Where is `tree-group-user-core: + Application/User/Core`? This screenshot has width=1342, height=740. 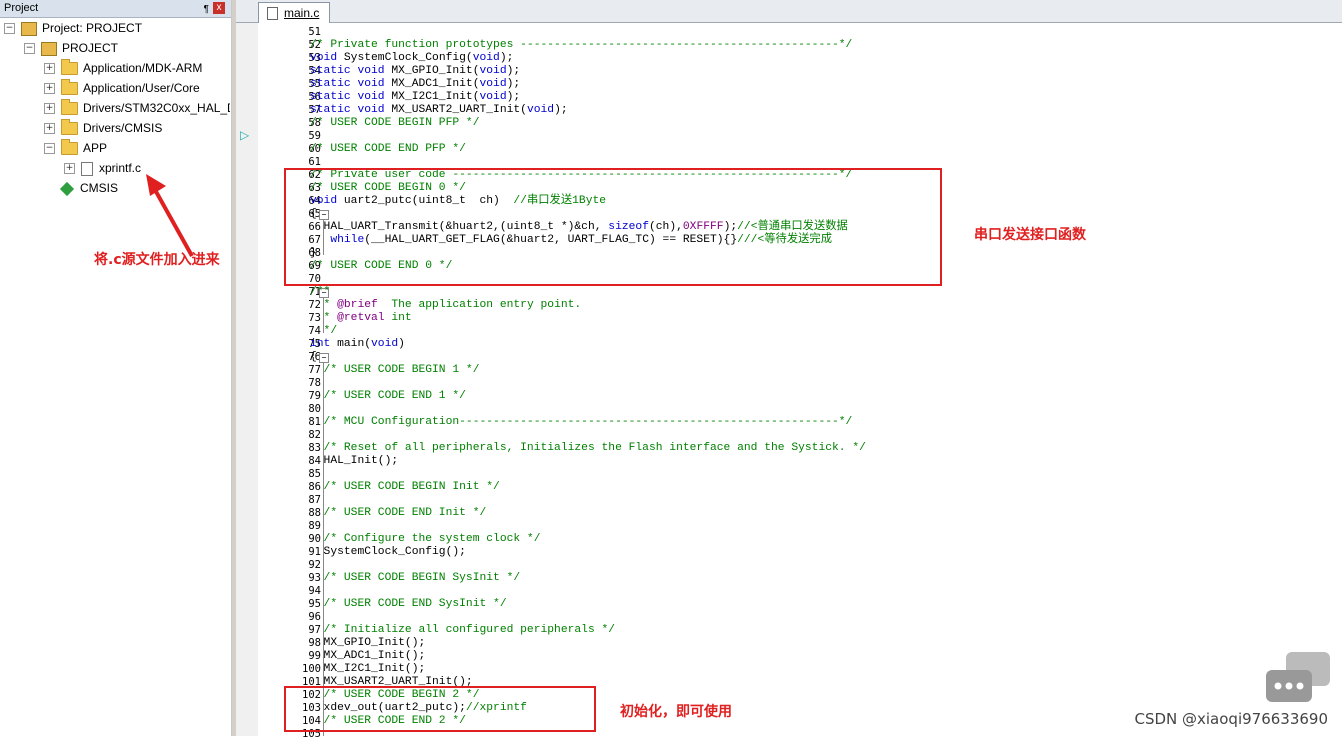 tree-group-user-core: + Application/User/Core is located at coordinates (122, 88).